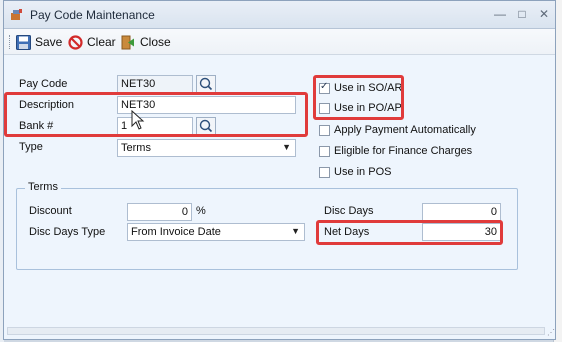  Describe the element at coordinates (47, 105) in the screenshot. I see `description-label: Description` at that location.